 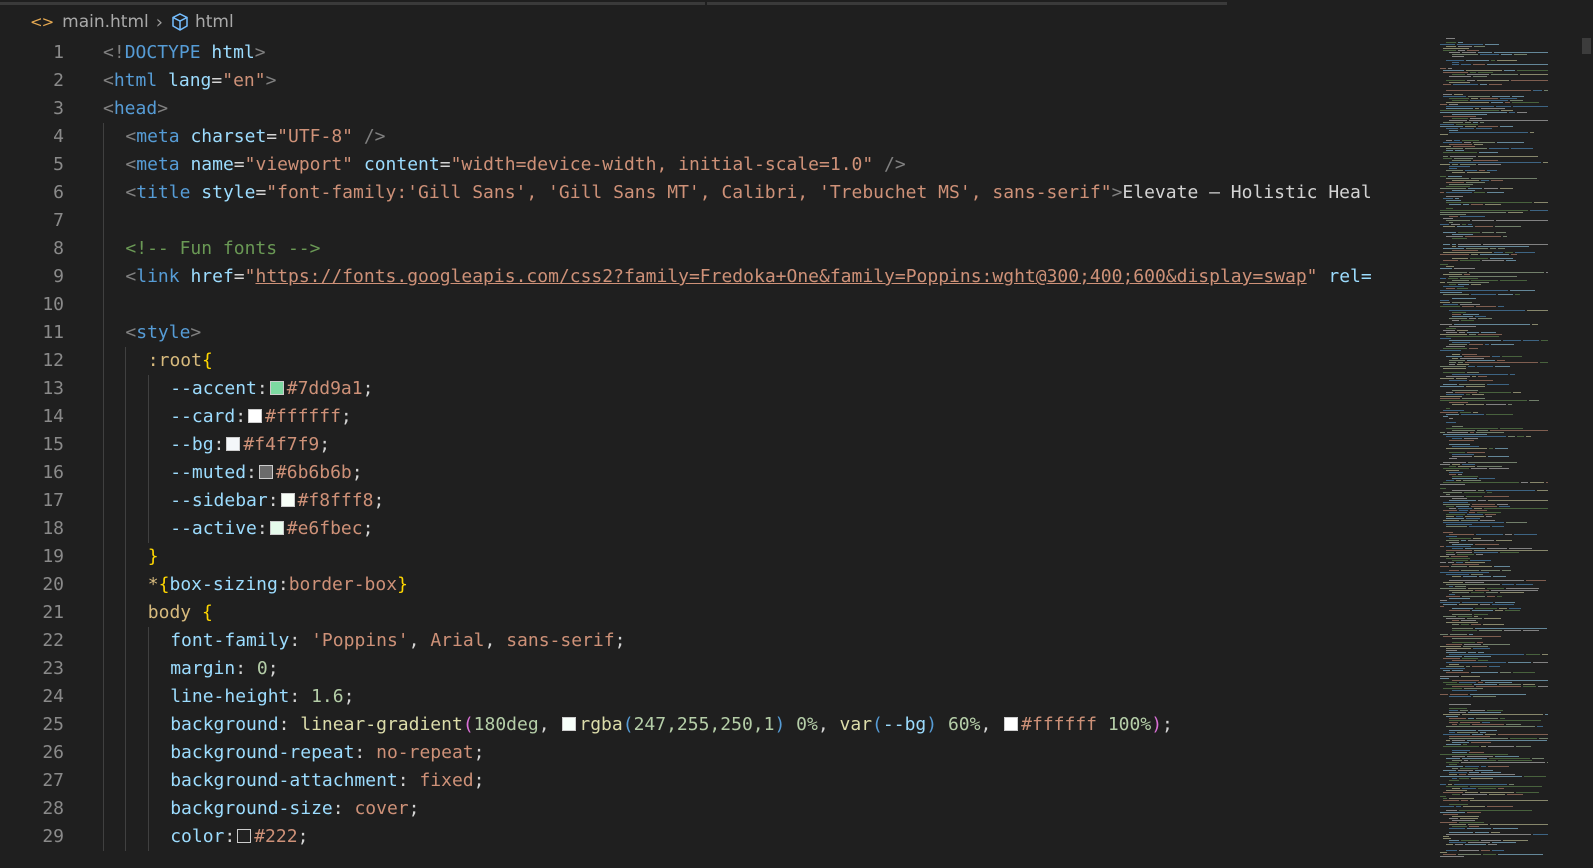 What do you see at coordinates (1586, 46) in the screenshot?
I see `scrollbar-thumb` at bounding box center [1586, 46].